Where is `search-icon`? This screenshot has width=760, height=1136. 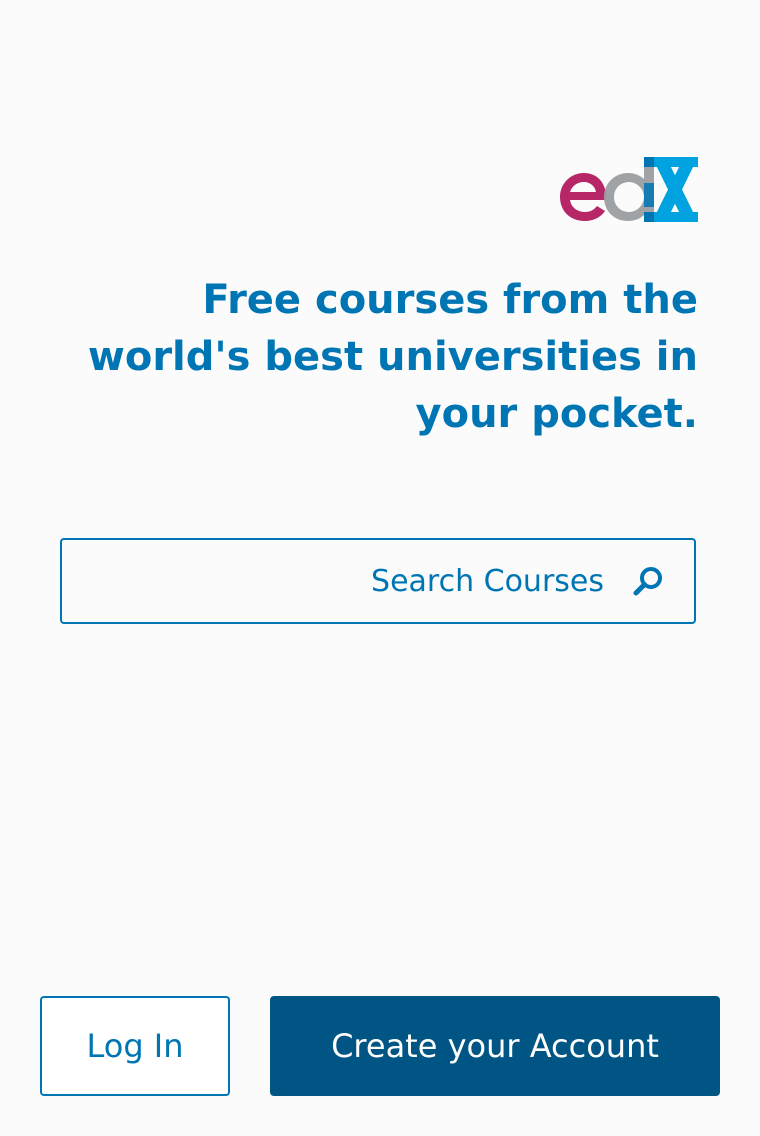
search-icon is located at coordinates (649, 581).